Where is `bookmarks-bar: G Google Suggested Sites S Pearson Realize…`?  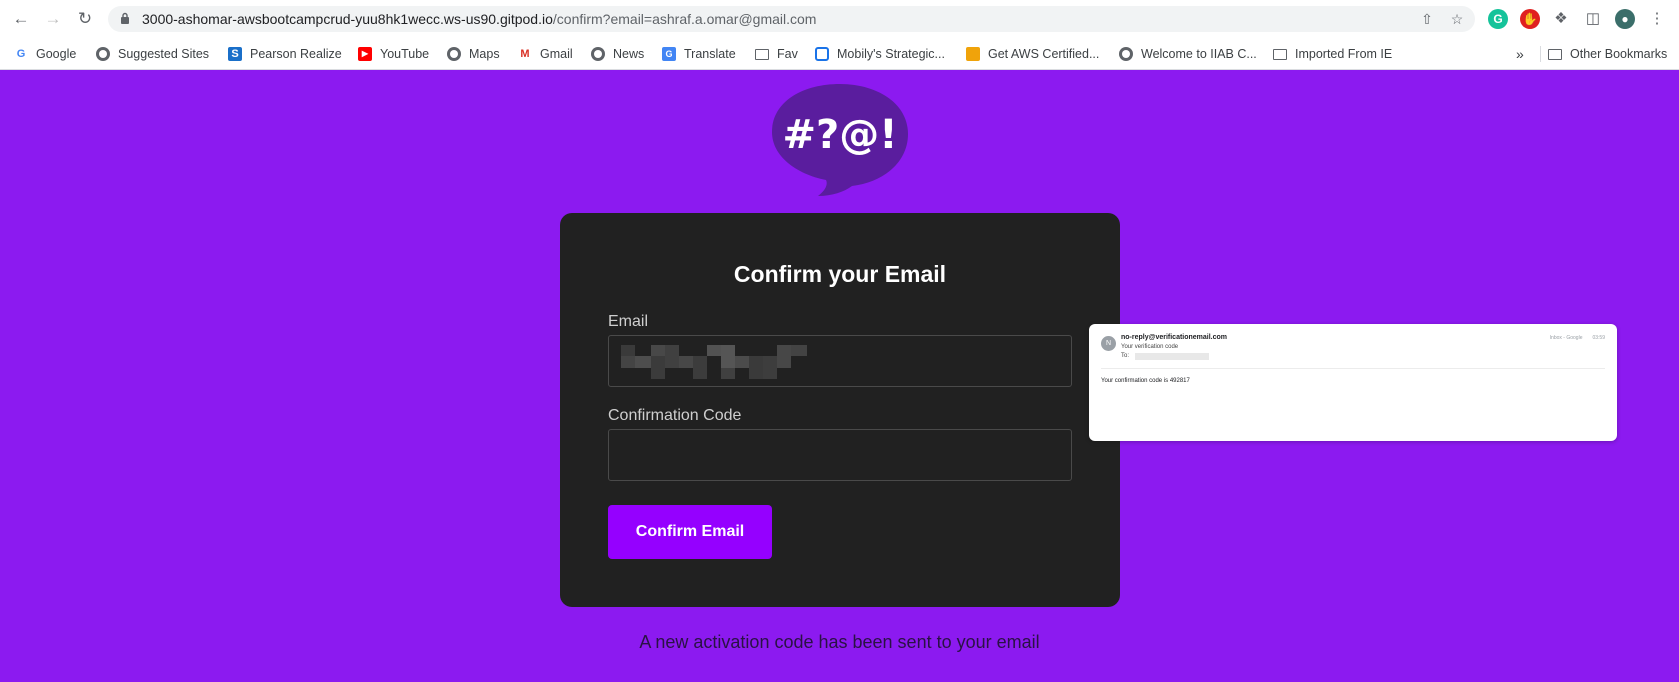 bookmarks-bar: G Google Suggested Sites S Pearson Realize… is located at coordinates (839, 54).